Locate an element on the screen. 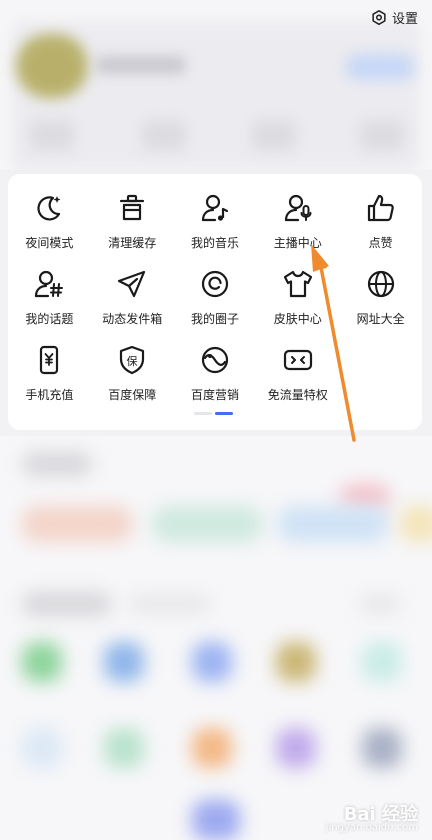  menu-item-baidu-marketing: 百度营销 is located at coordinates (215, 378).